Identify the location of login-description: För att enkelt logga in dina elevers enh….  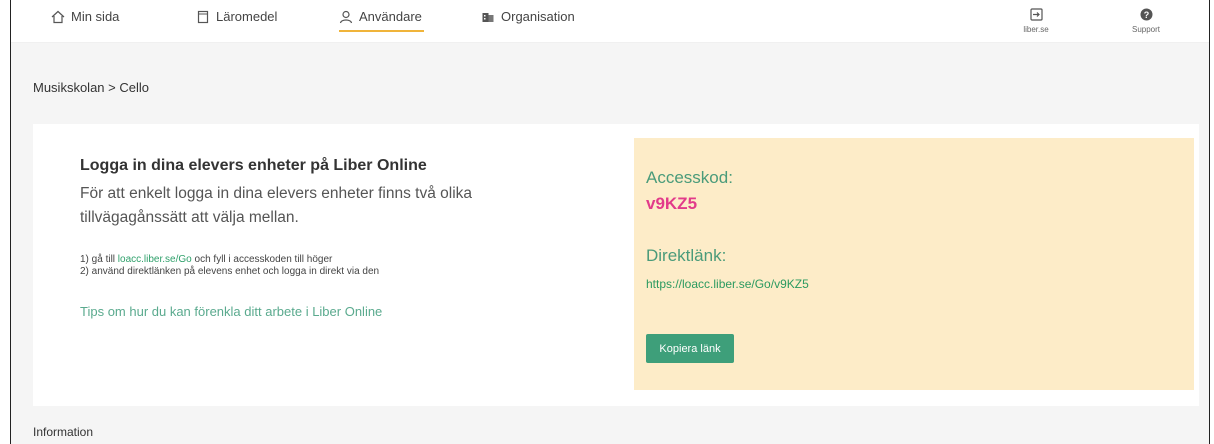
(276, 205).